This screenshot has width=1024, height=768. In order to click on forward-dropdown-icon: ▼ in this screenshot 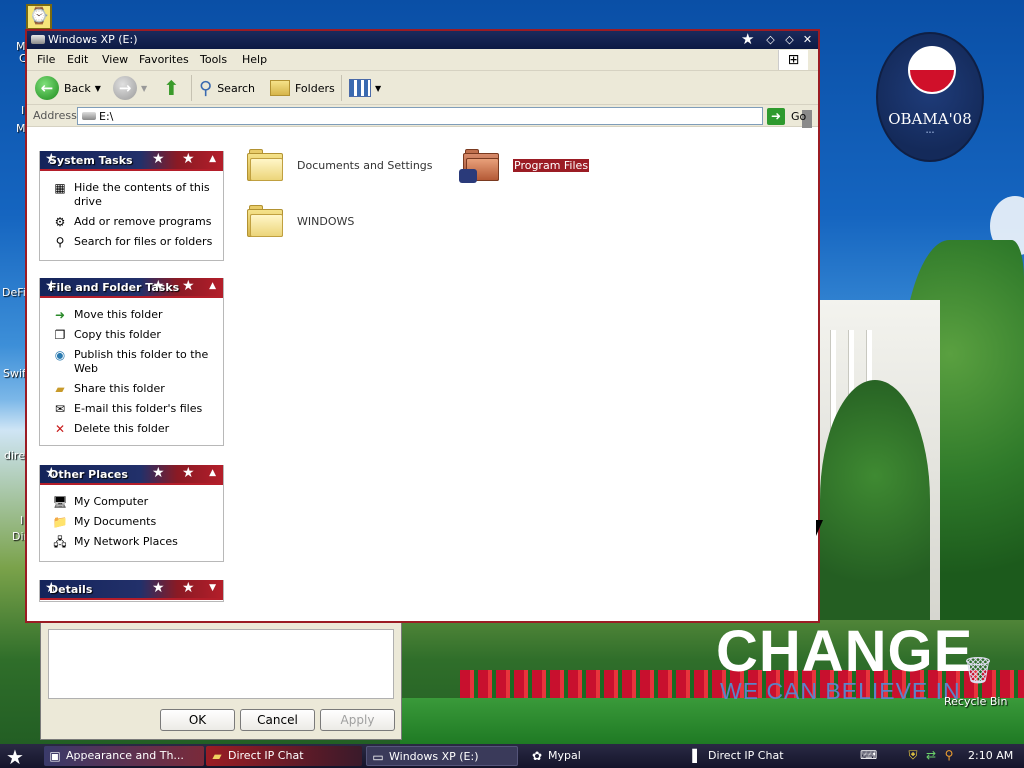, I will do `click(144, 88)`.